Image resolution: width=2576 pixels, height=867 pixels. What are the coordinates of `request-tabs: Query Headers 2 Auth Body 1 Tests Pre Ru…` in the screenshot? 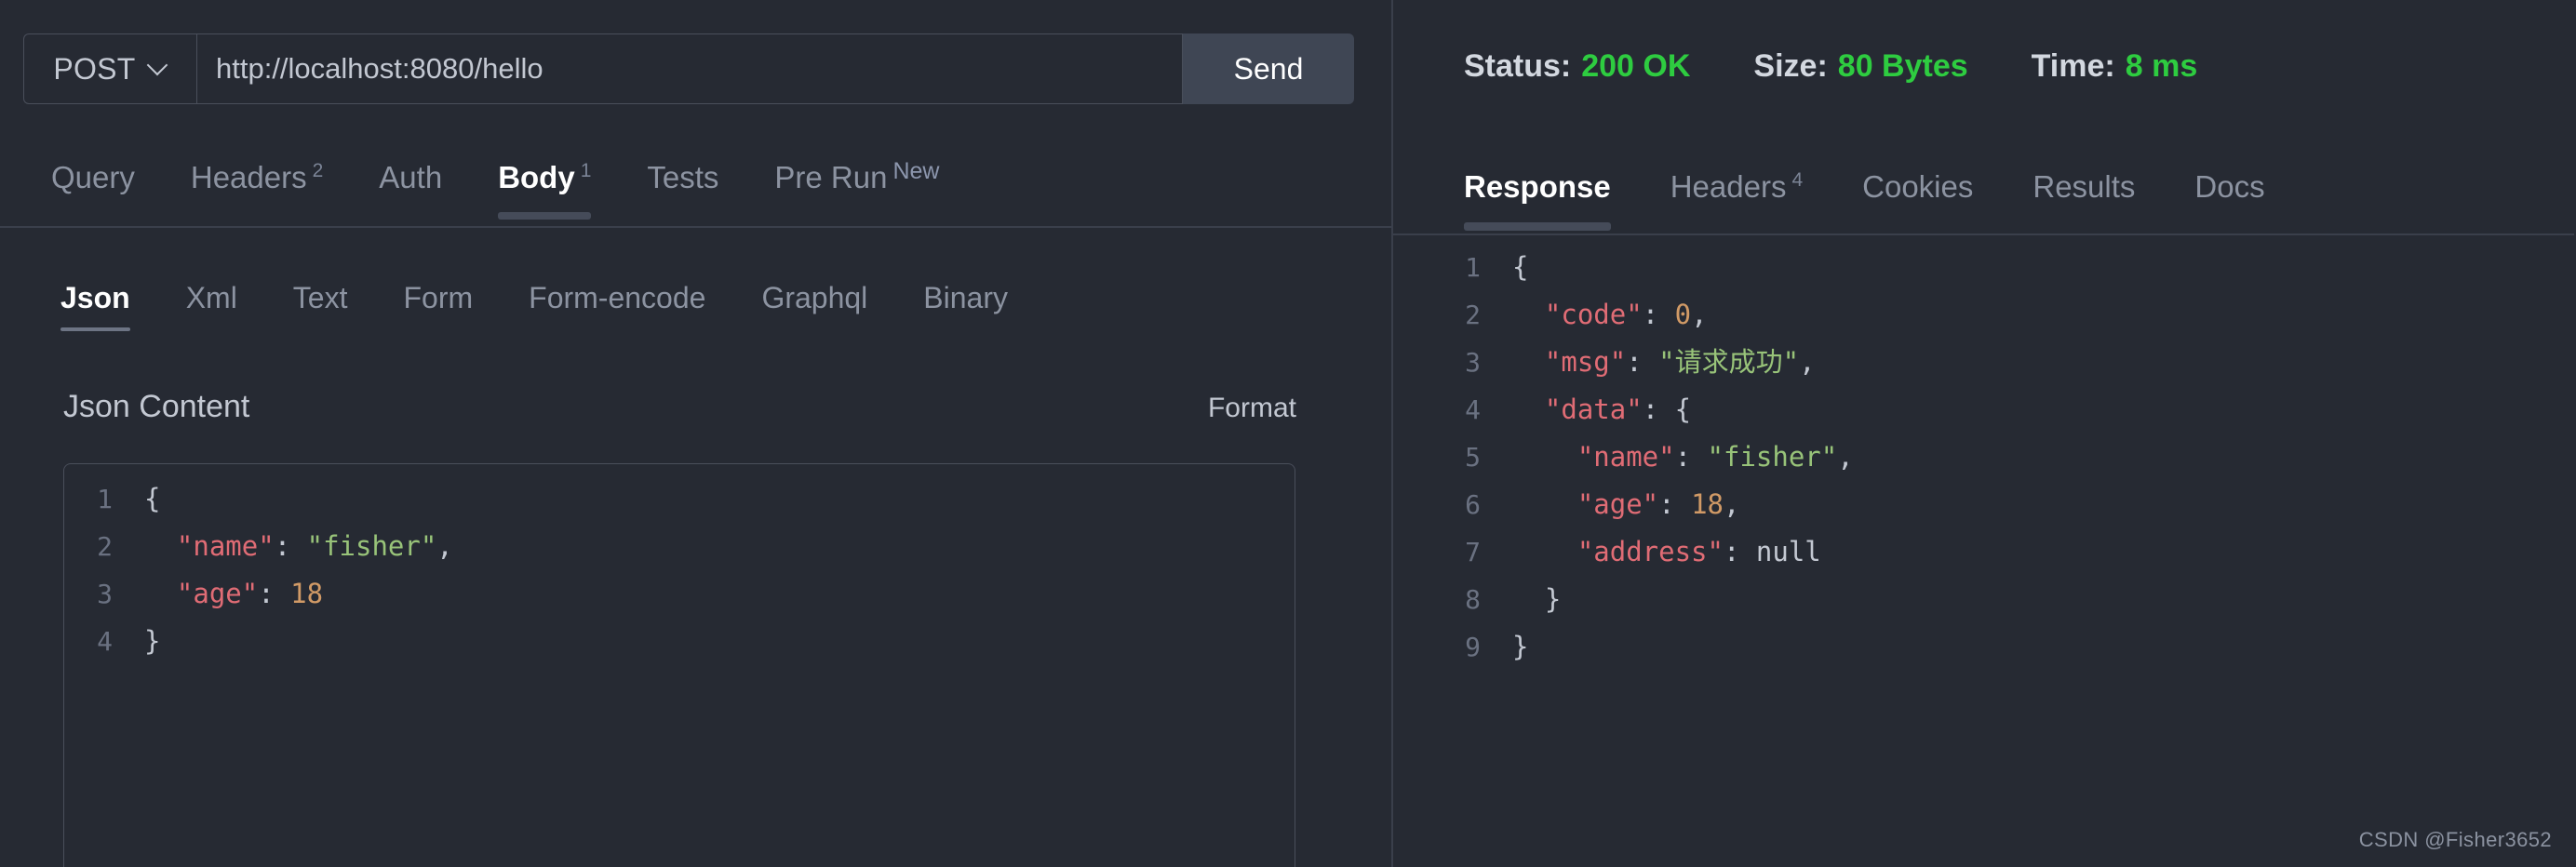 It's located at (495, 187).